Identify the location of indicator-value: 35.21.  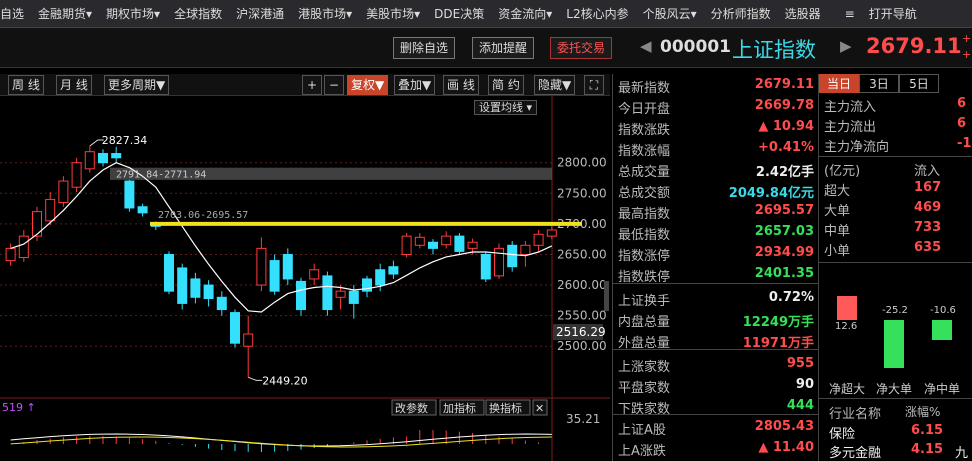
(583, 419).